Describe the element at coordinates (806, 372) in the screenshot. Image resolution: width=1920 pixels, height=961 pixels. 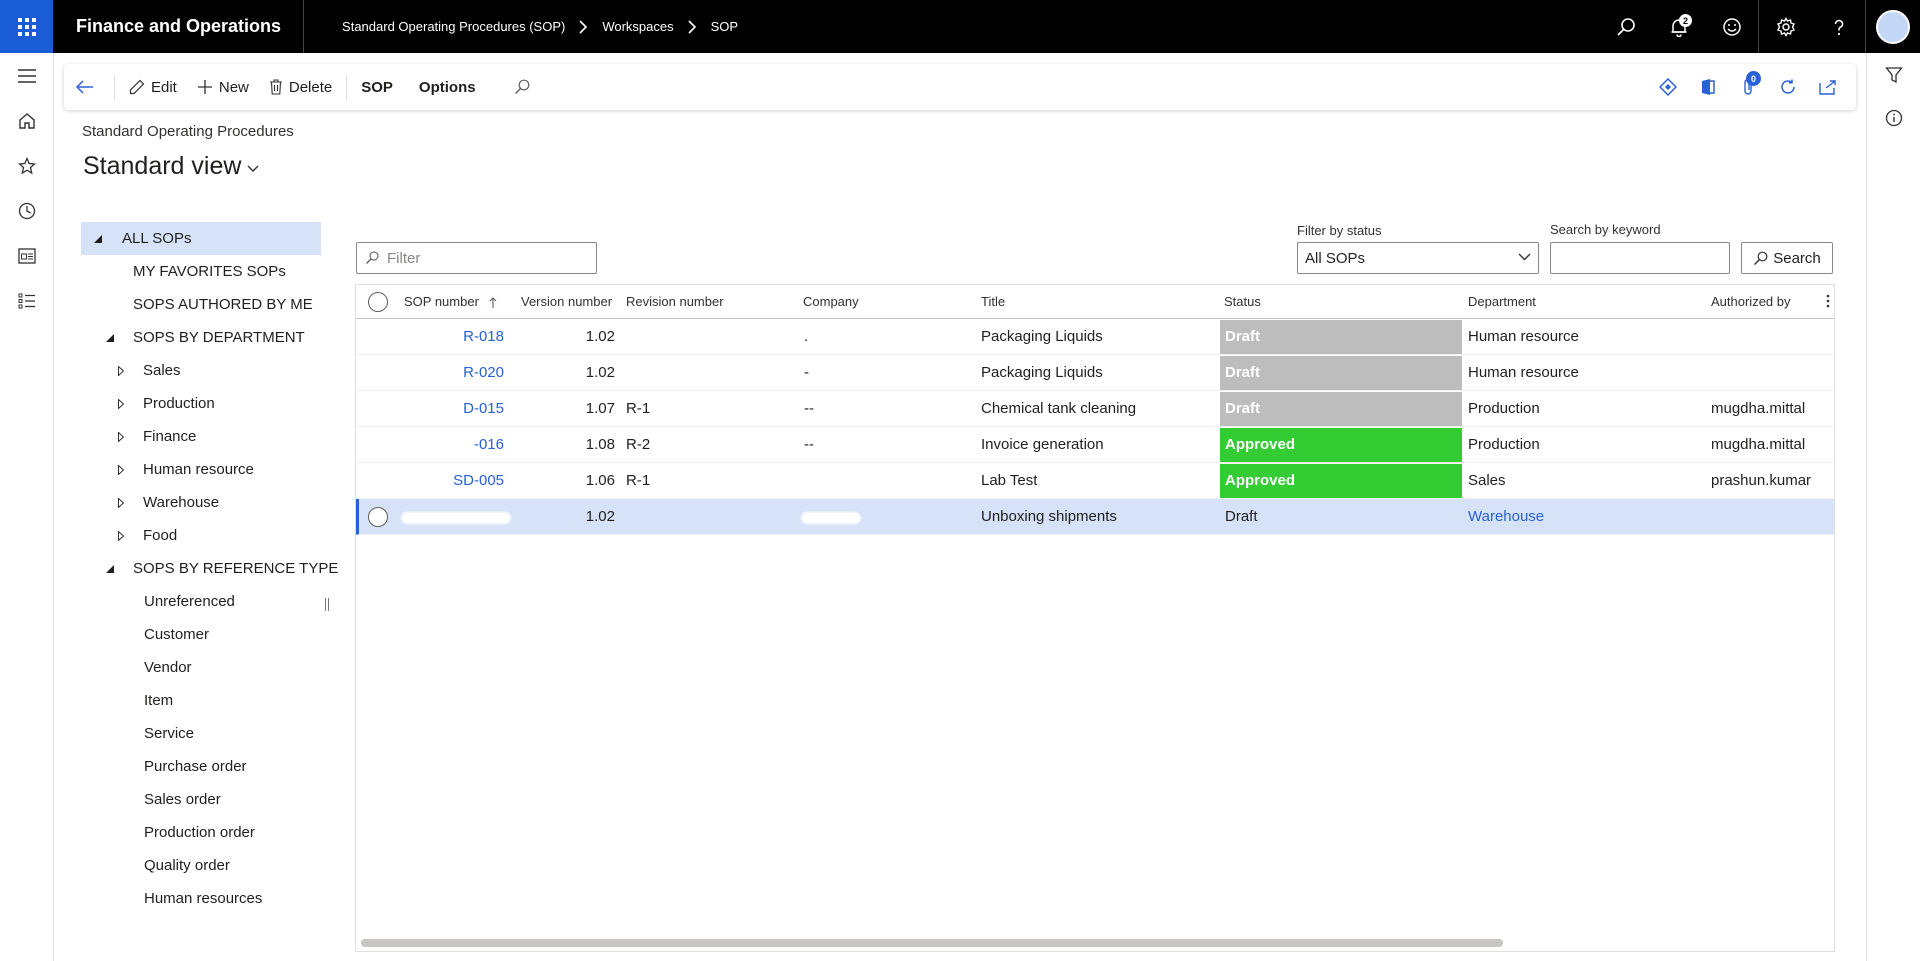
I see `cell-company: -` at that location.